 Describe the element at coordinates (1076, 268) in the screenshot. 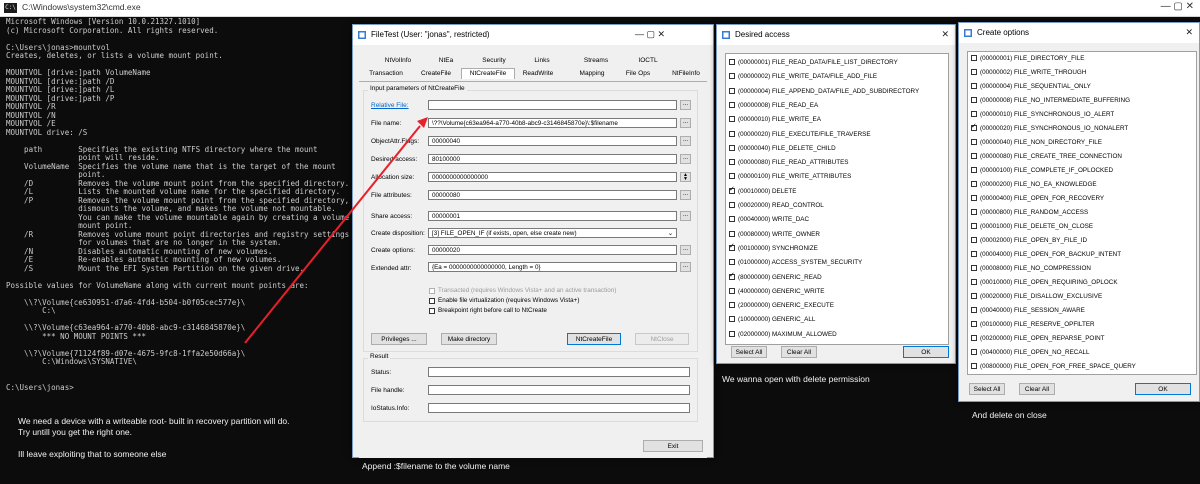

I see `list-item: (00008000) FILE_NO_COMPRESSION` at that location.